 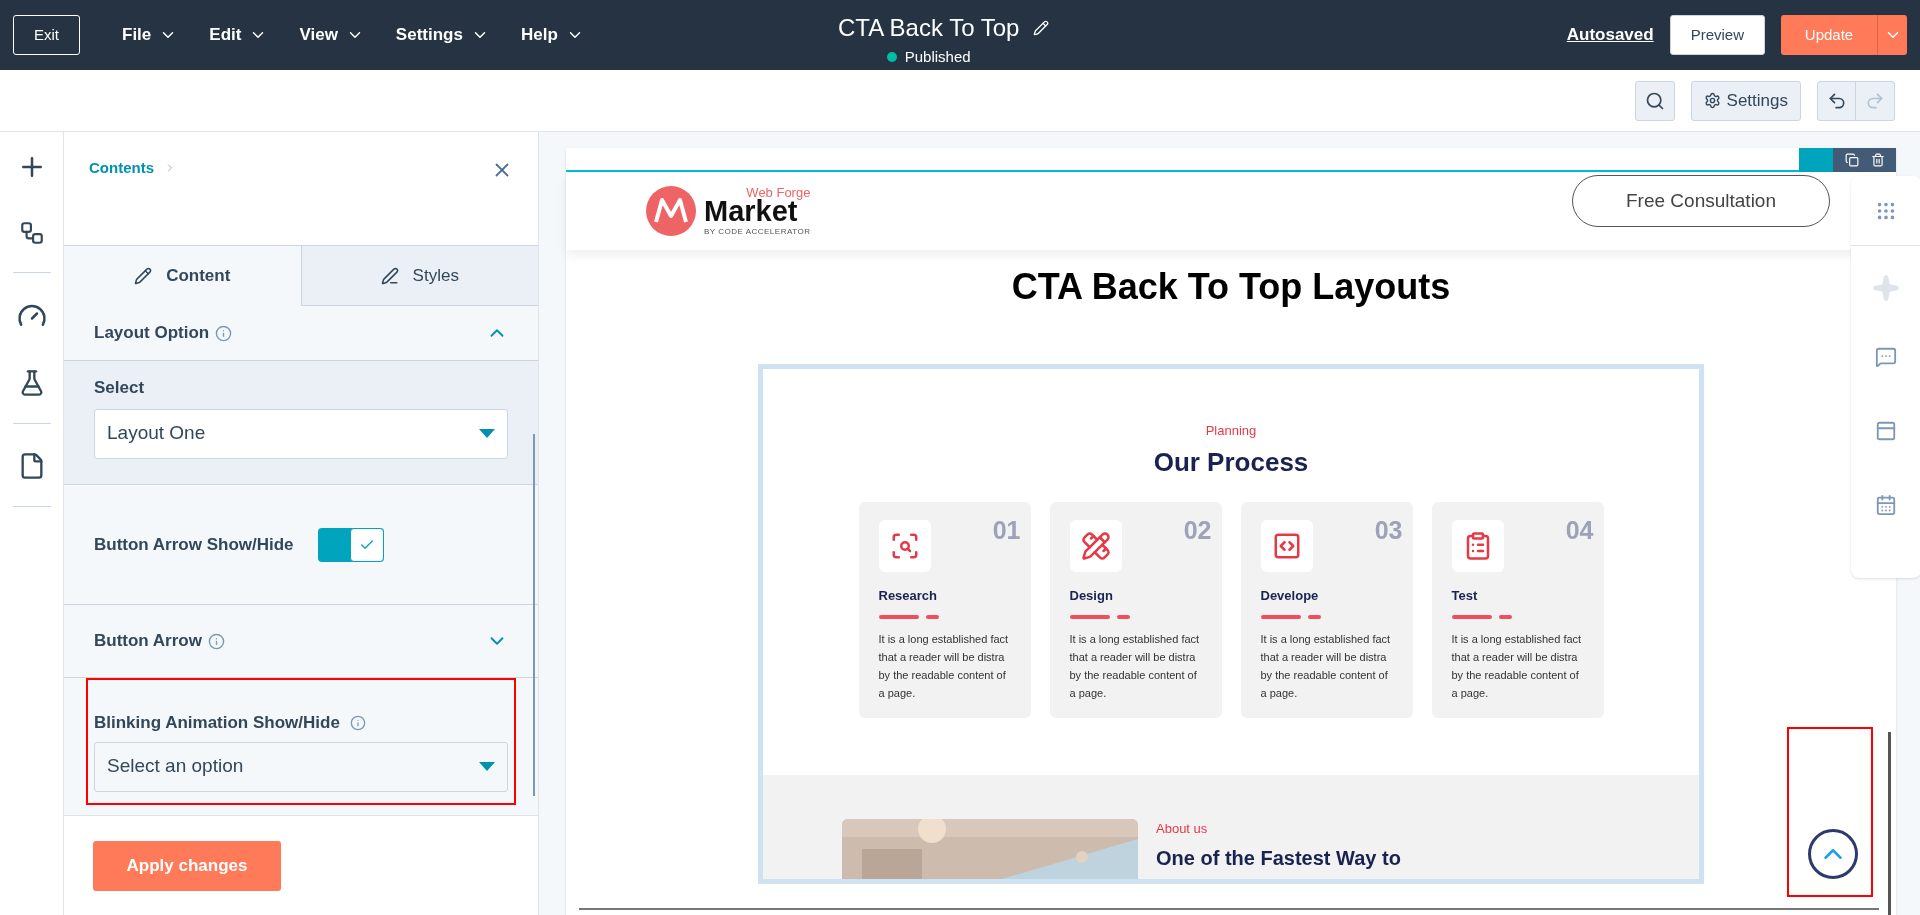 I want to click on section-label: Layout Option, so click(x=152, y=333).